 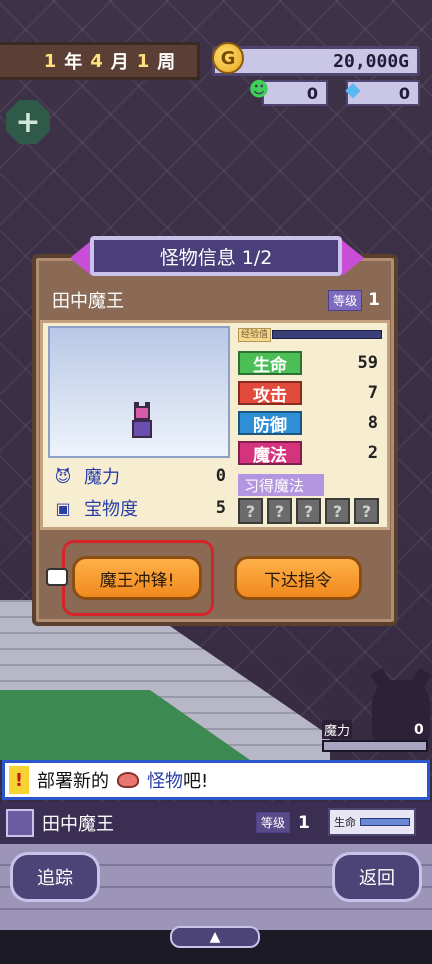 What do you see at coordinates (96, 61) in the screenshot?
I see `month-value: 4` at bounding box center [96, 61].